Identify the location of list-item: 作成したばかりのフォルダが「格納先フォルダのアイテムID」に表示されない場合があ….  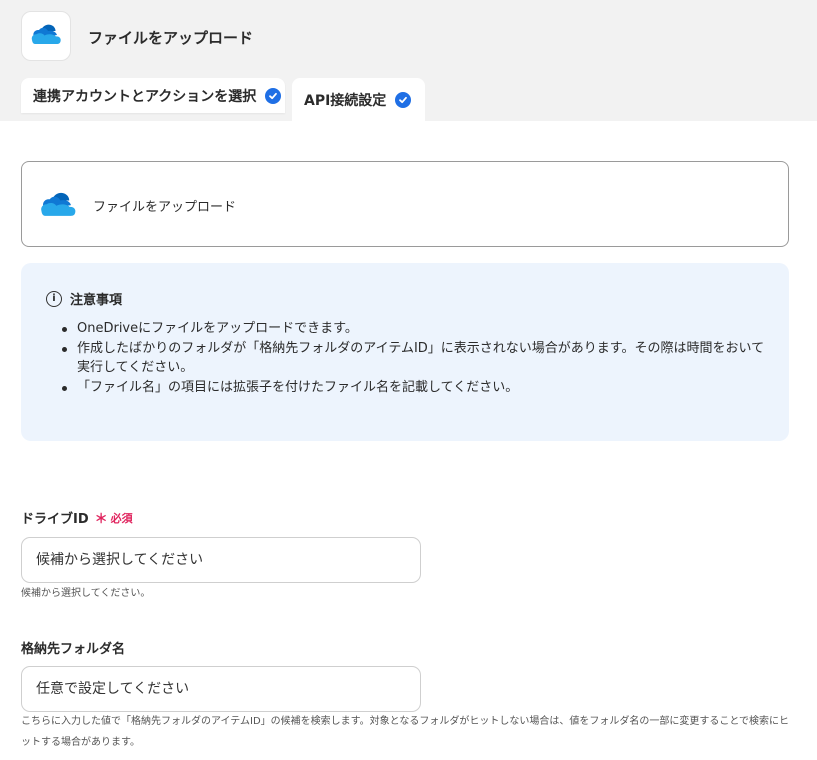
(419, 358).